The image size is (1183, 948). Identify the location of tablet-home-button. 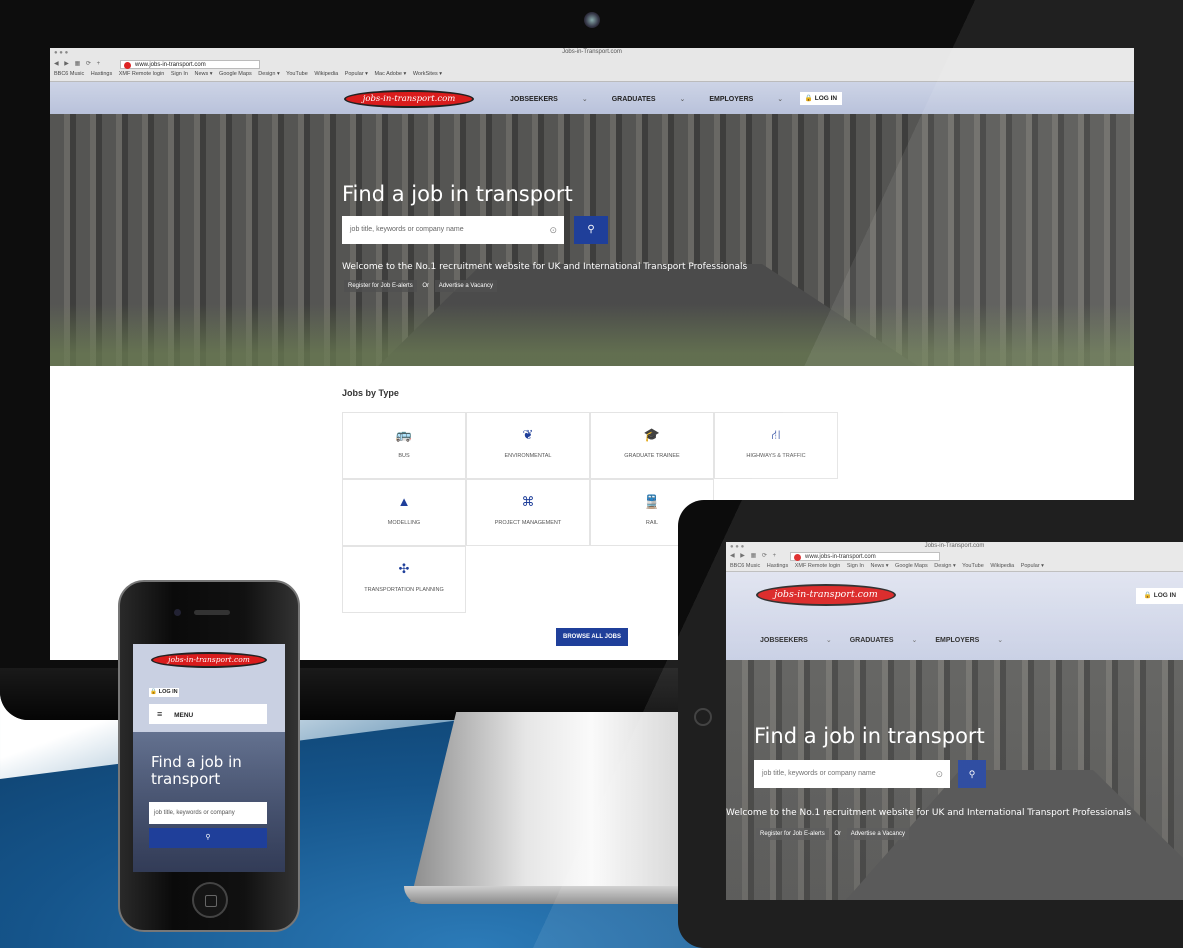
(703, 717).